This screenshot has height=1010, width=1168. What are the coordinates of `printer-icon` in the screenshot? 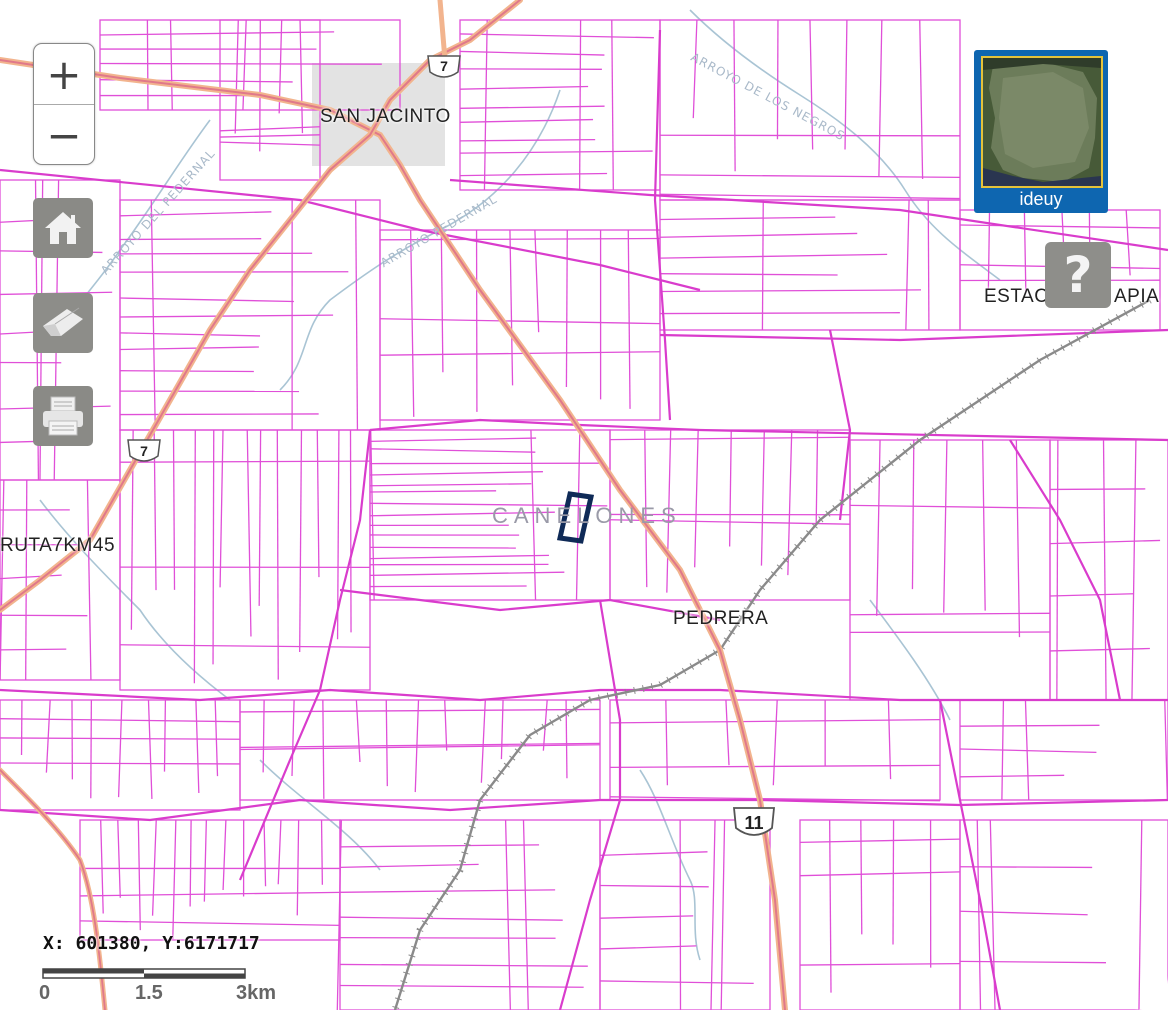 It's located at (63, 416).